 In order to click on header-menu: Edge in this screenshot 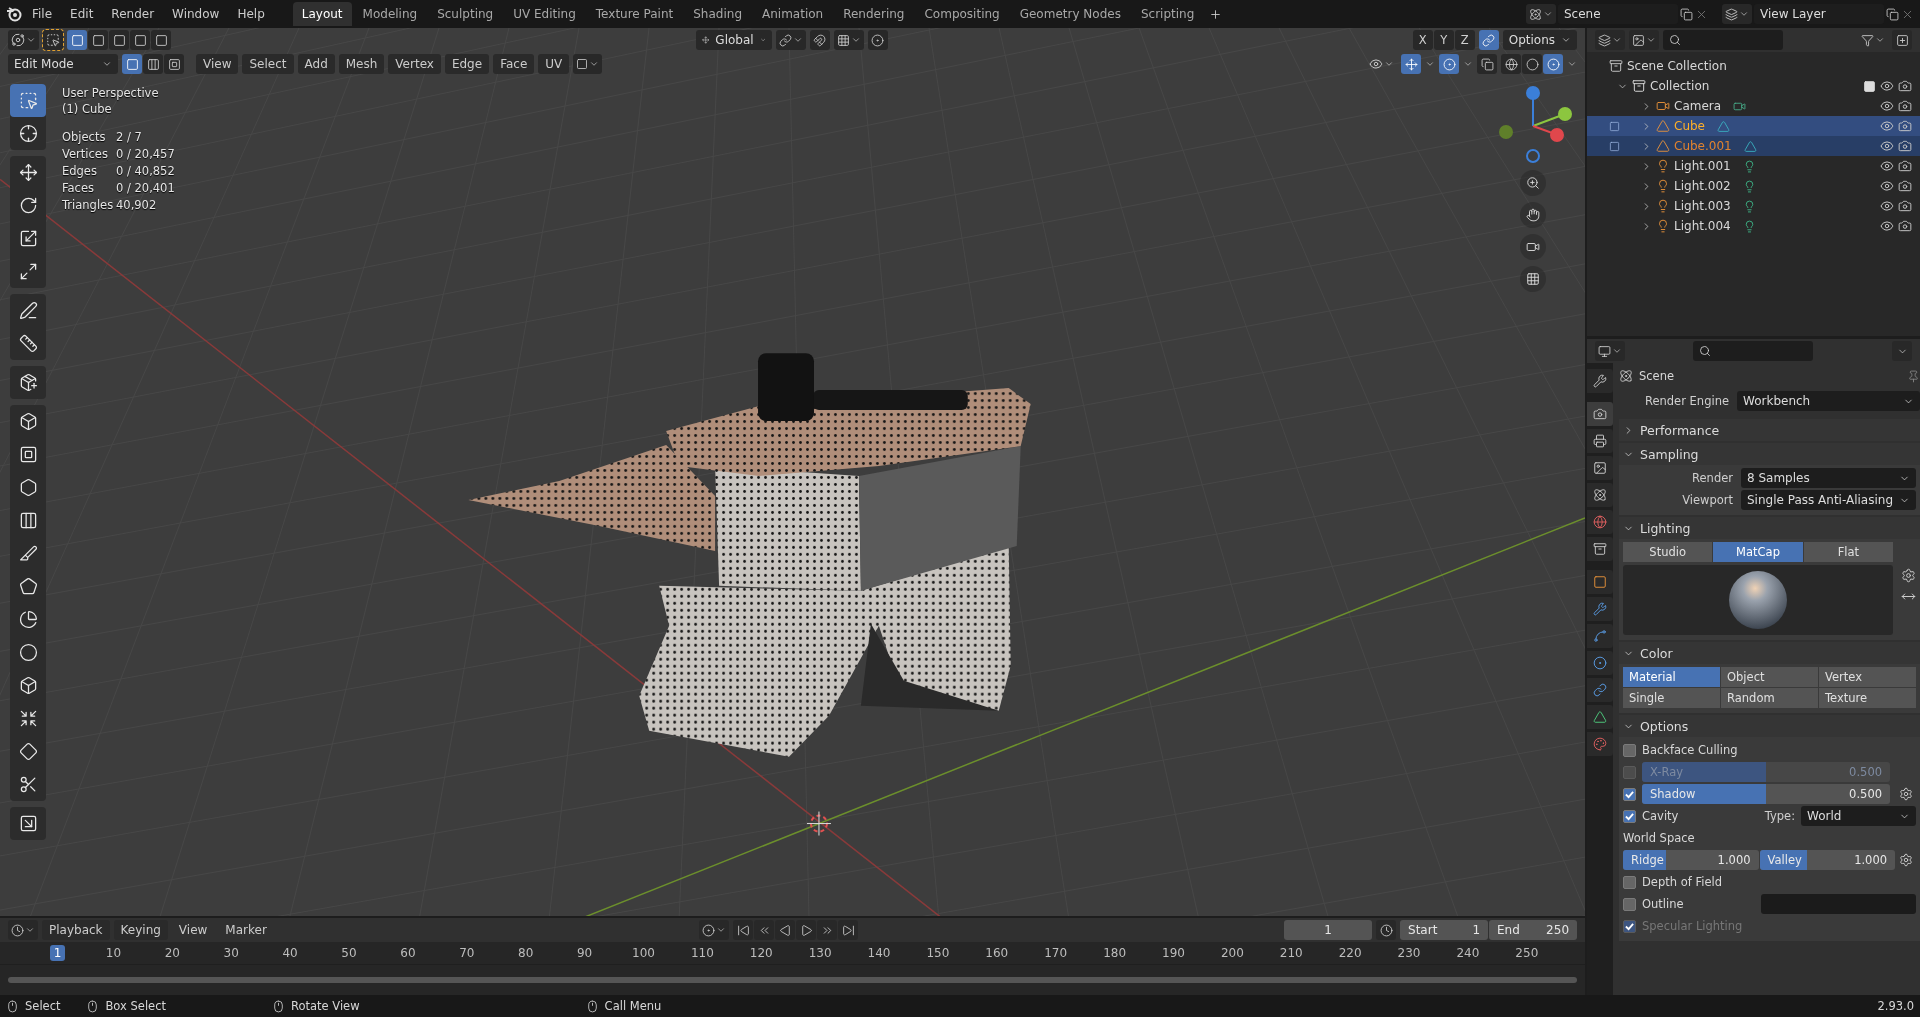, I will do `click(467, 64)`.